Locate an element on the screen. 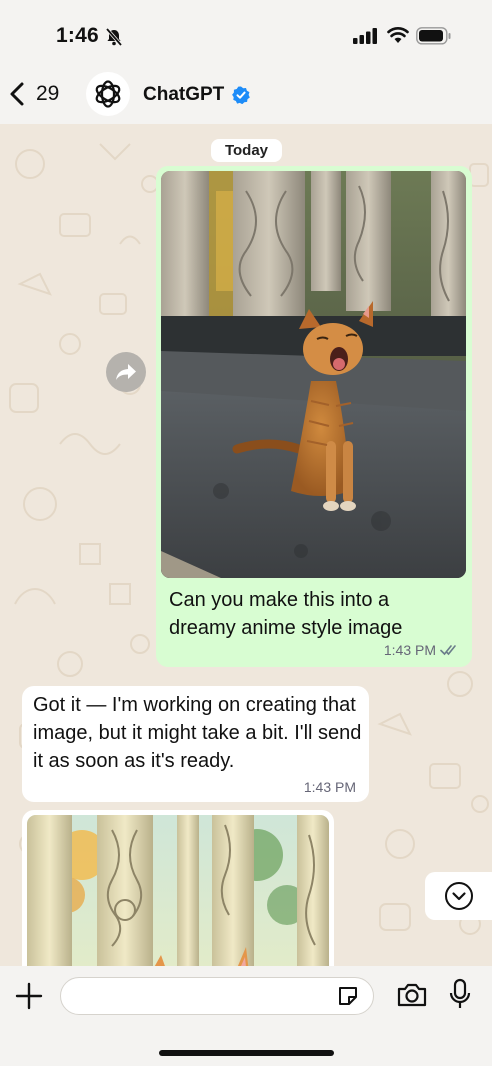 The height and width of the screenshot is (1066, 492). chat-header: 29 ChatGPT is located at coordinates (246, 93).